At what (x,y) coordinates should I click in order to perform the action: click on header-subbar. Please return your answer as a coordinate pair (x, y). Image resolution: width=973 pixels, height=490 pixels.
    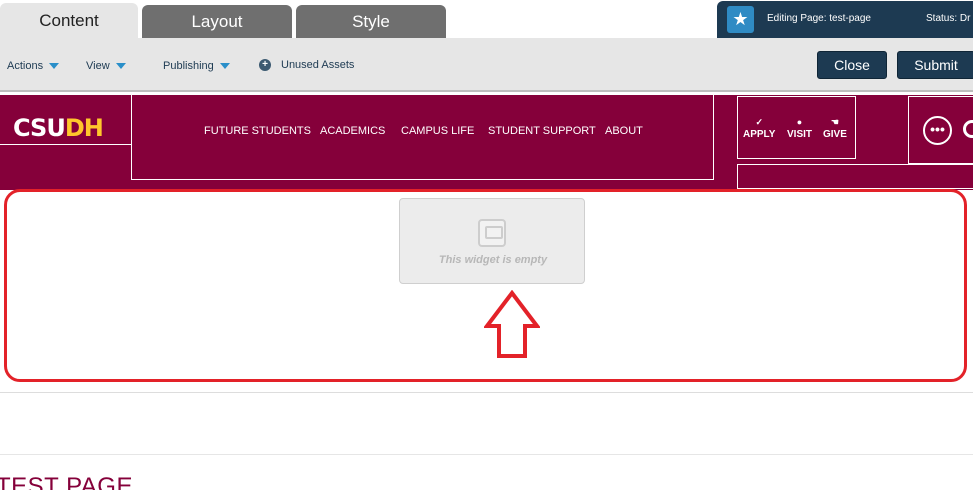
    Looking at the image, I should click on (855, 176).